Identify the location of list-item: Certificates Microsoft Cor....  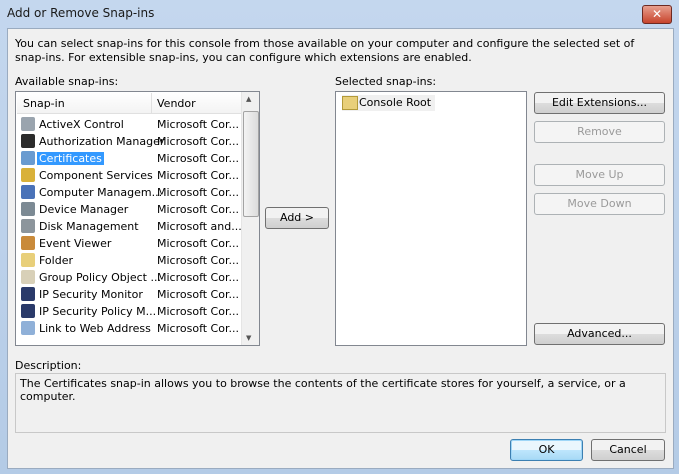
(131, 158).